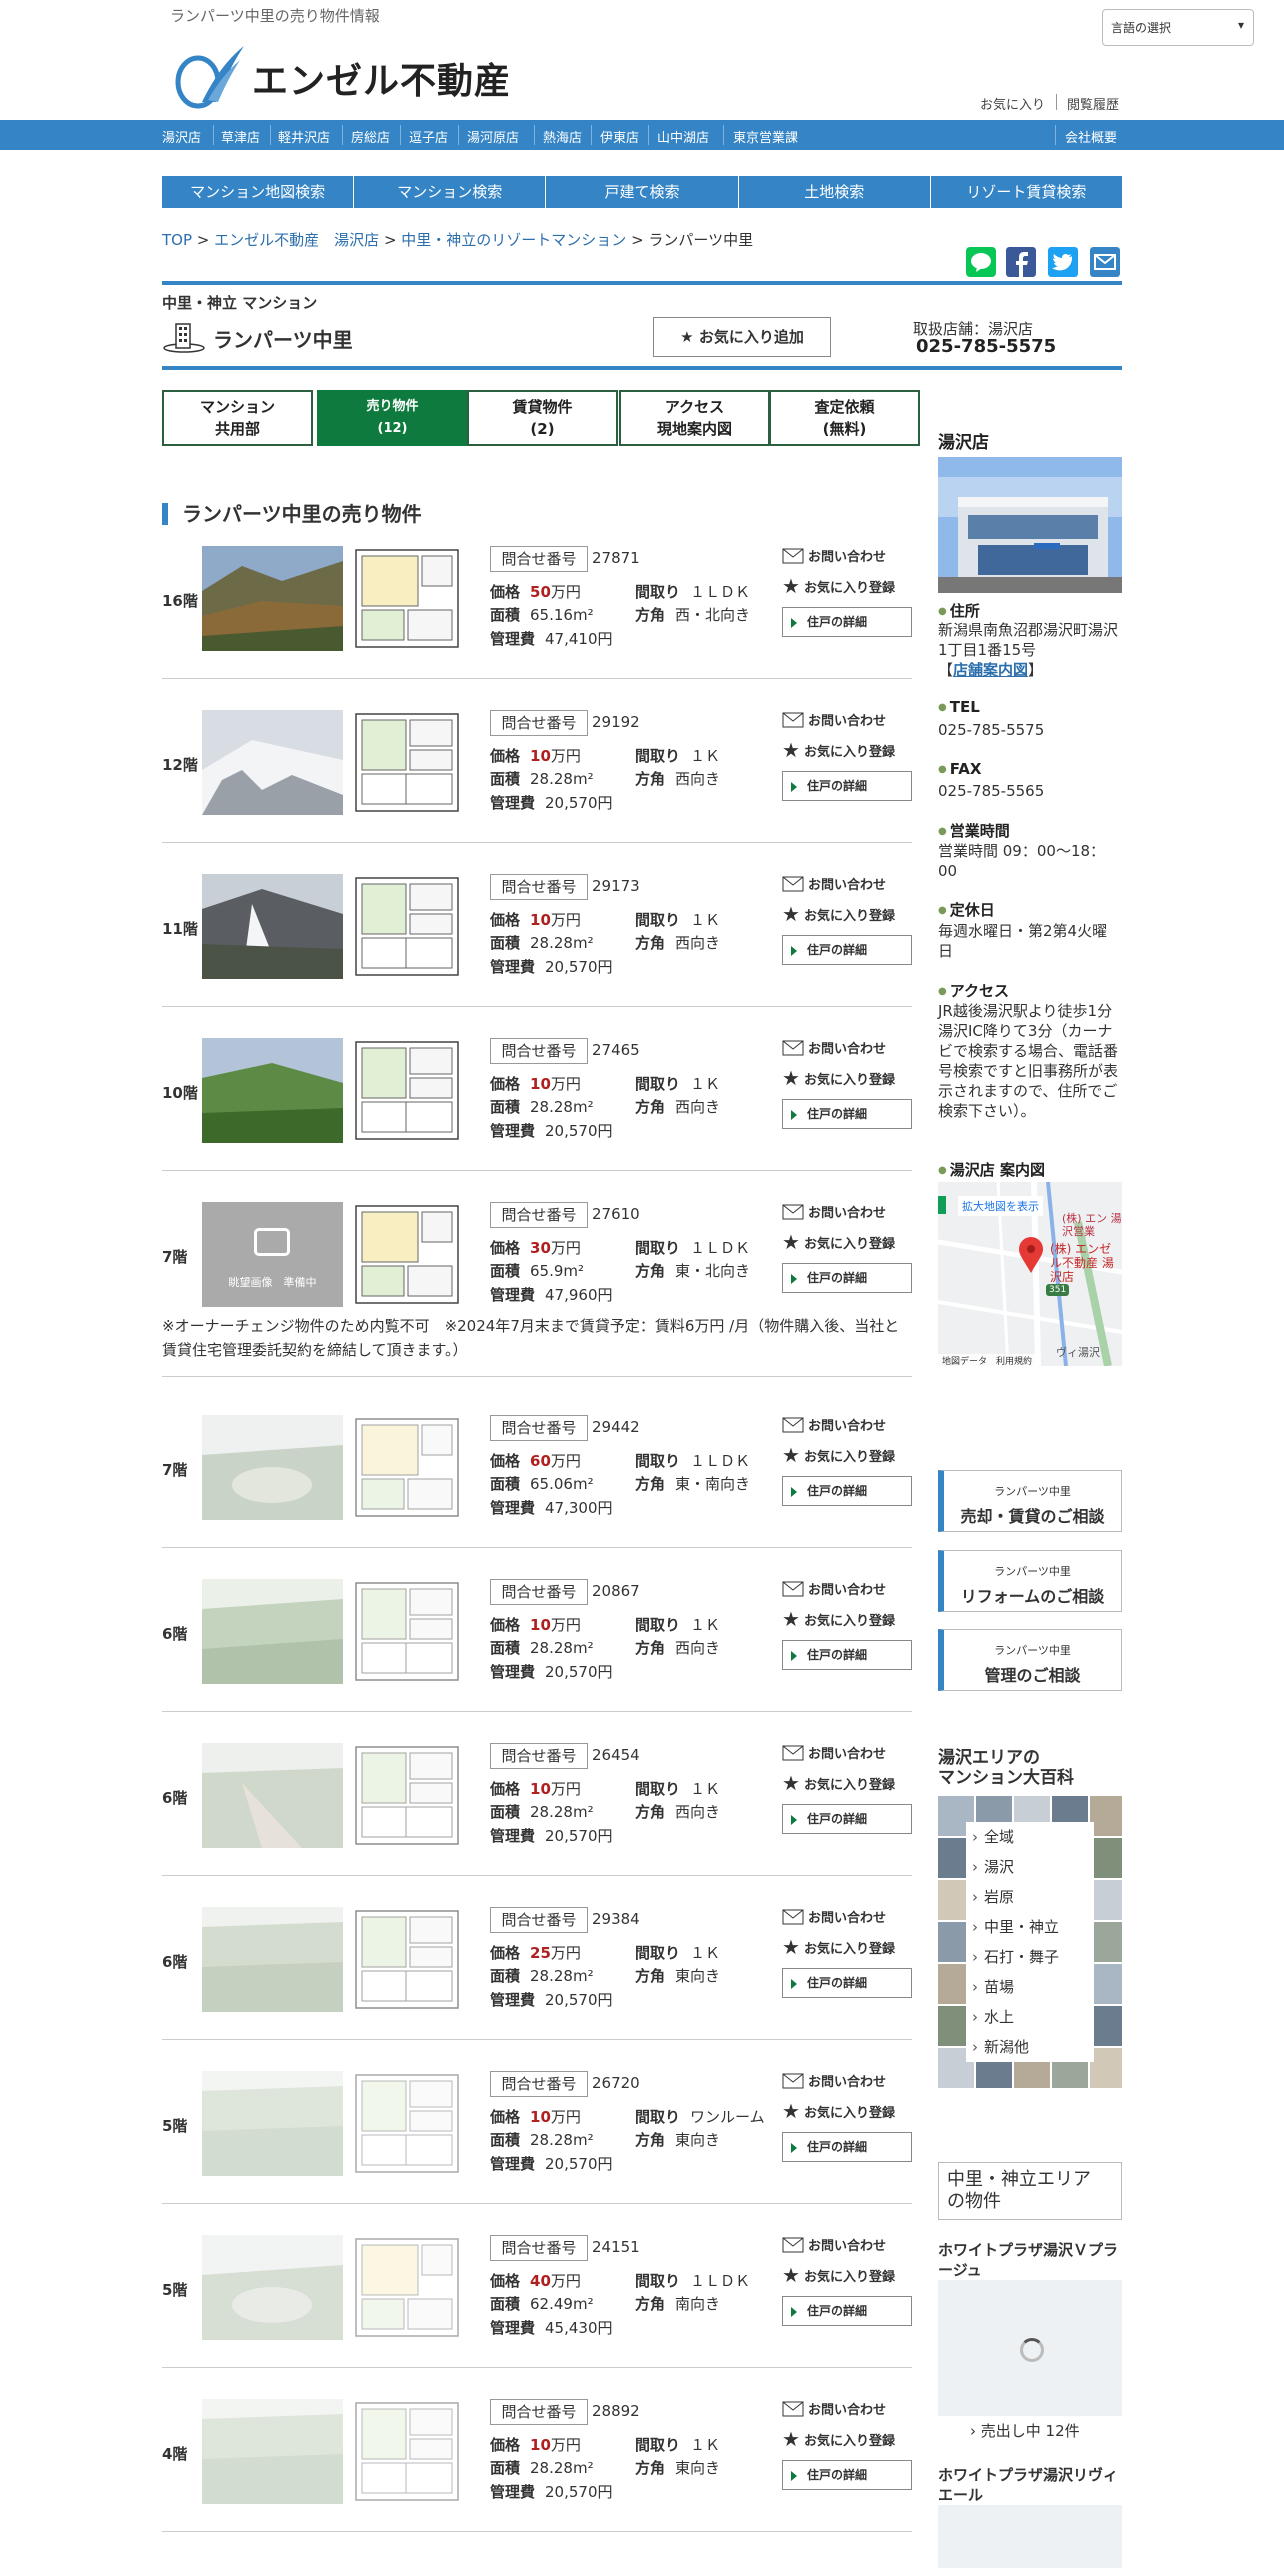 The image size is (1284, 2568). Describe the element at coordinates (1030, 1867) in the screenshot. I see `encyclopedia-item: 湯沢` at that location.